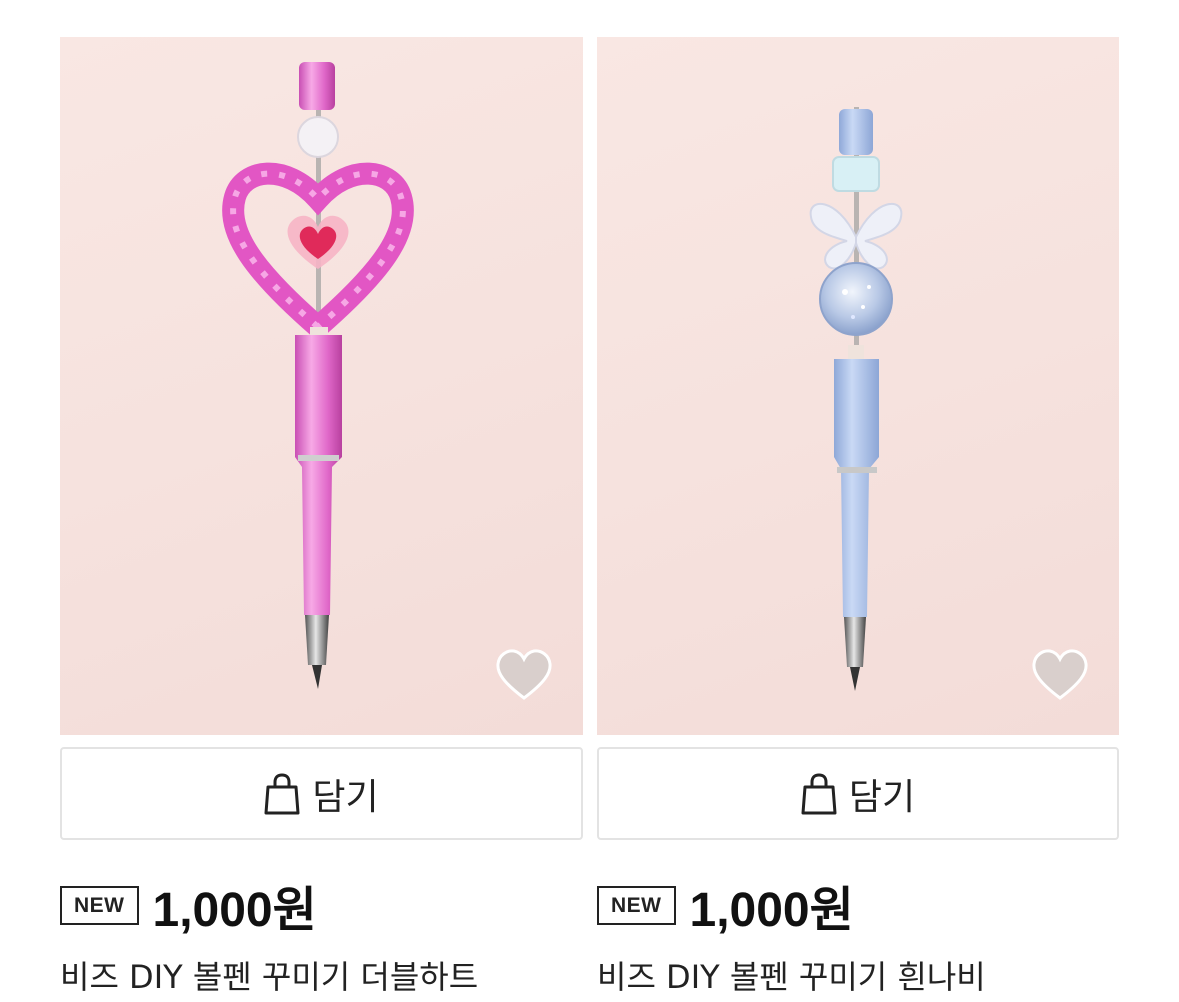  What do you see at coordinates (318, 375) in the screenshot?
I see `pink-heart-pen-illustration` at bounding box center [318, 375].